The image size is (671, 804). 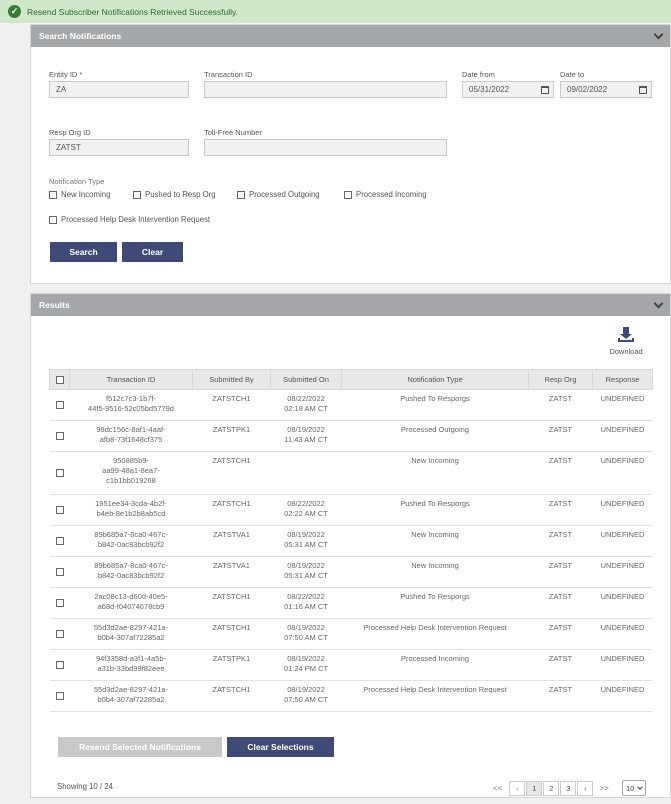 What do you see at coordinates (66, 74) in the screenshot?
I see `entity-id-label: Entity ID *` at bounding box center [66, 74].